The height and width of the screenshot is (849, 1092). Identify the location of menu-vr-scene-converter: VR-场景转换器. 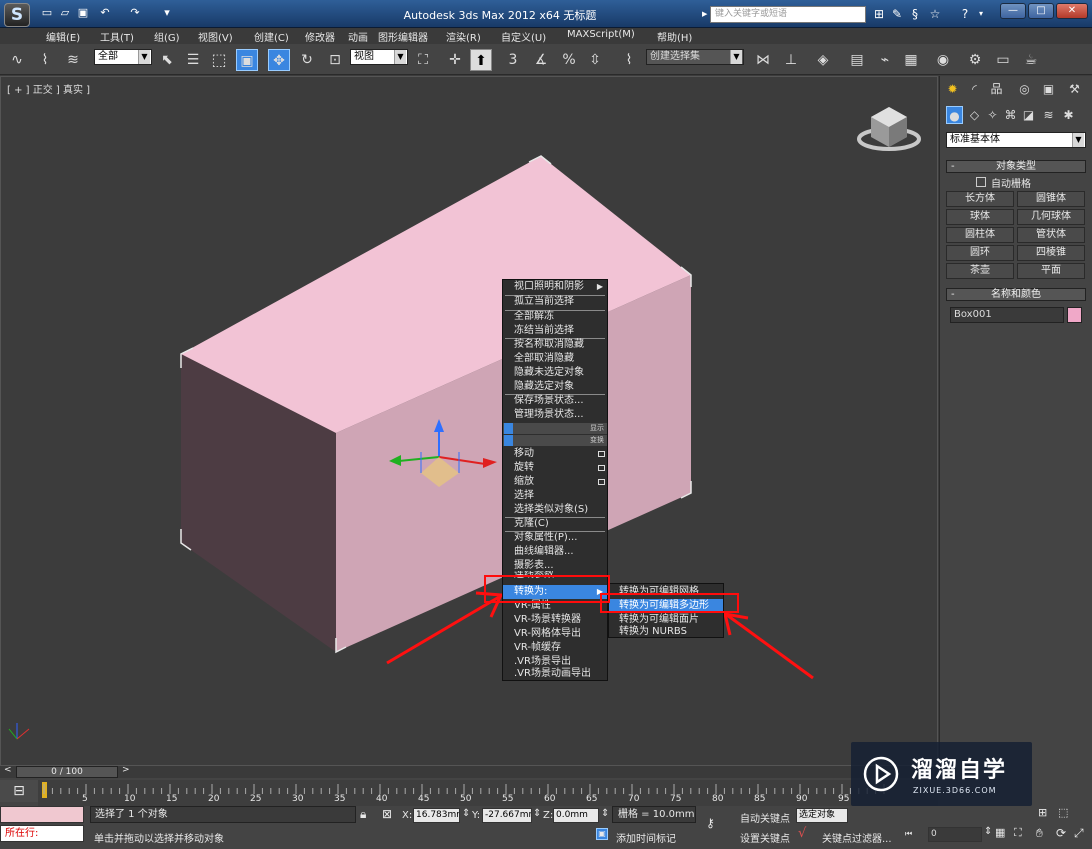
(555, 620).